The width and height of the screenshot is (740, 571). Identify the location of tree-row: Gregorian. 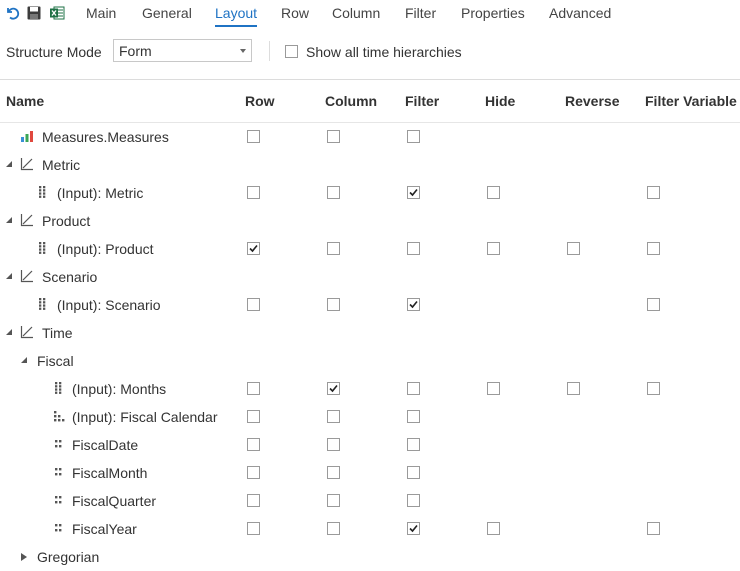
(370, 557).